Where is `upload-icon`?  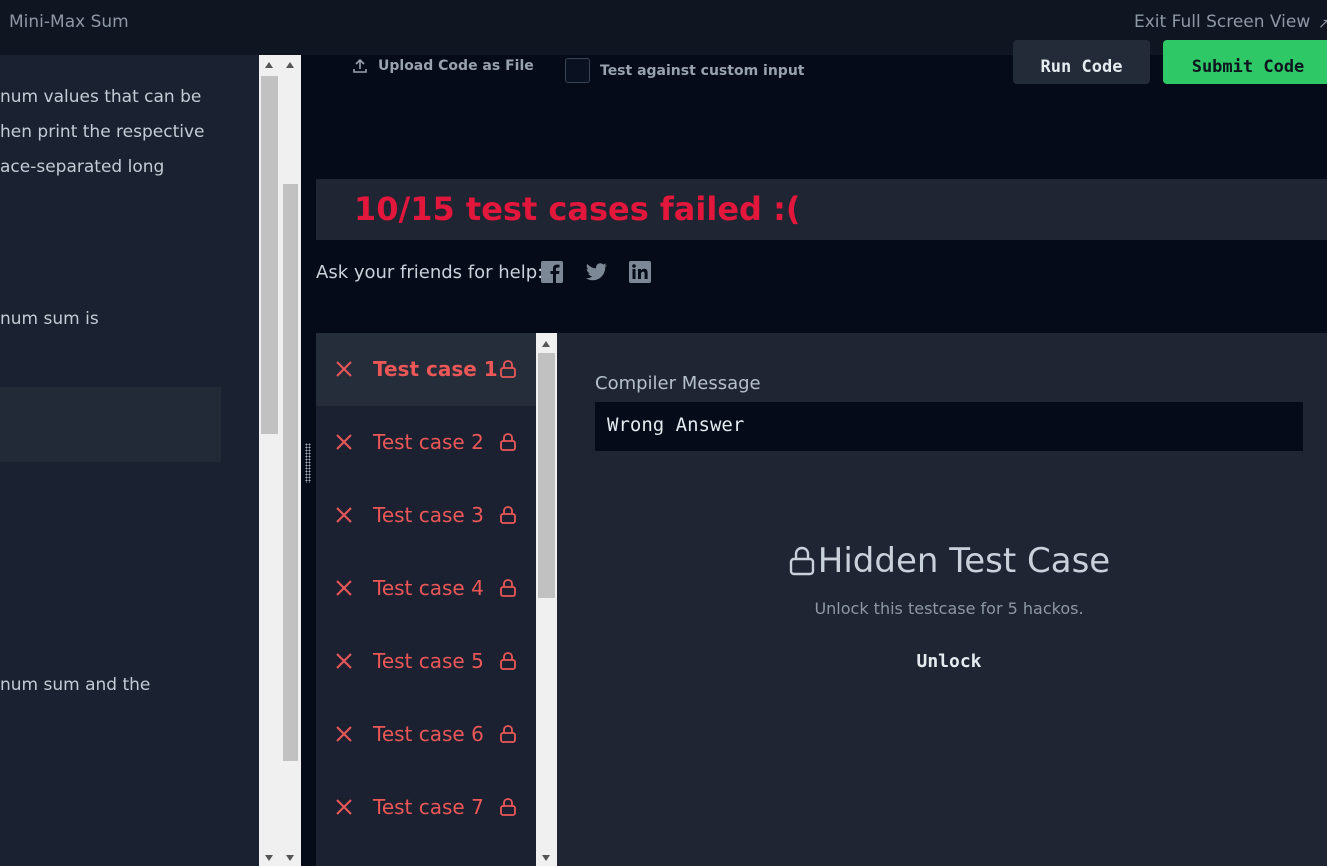 upload-icon is located at coordinates (360, 65).